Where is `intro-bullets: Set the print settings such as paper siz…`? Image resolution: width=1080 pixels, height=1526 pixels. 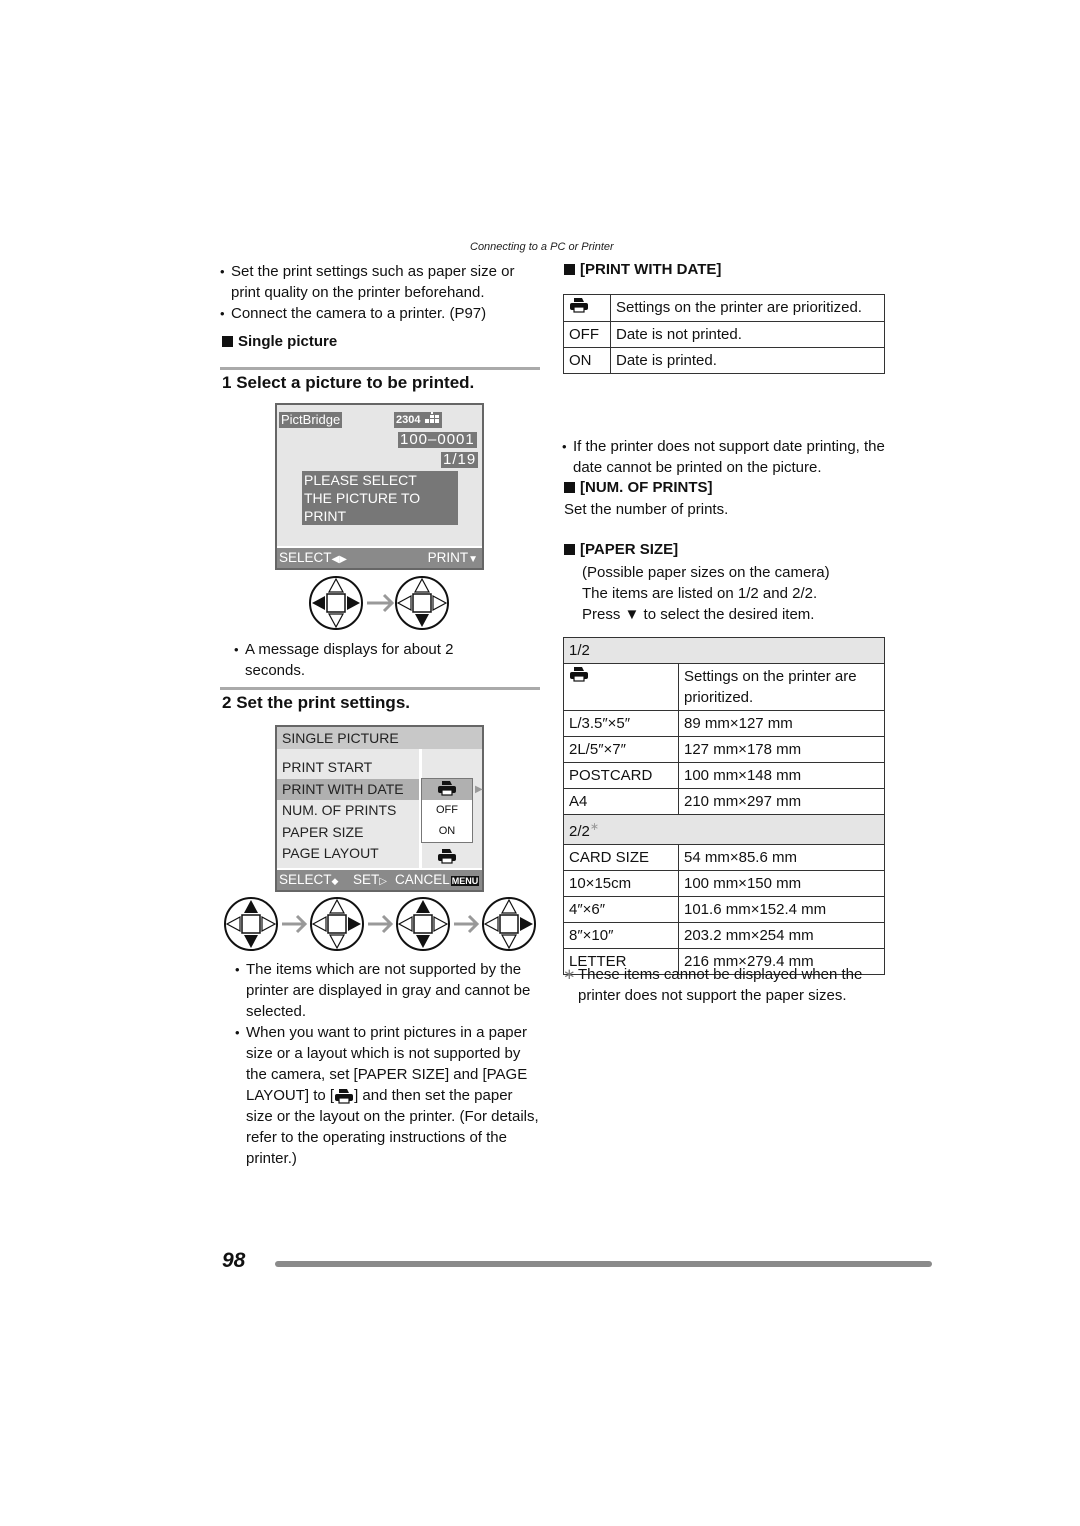
intro-bullets: Set the print settings such as paper siz… is located at coordinates (380, 292).